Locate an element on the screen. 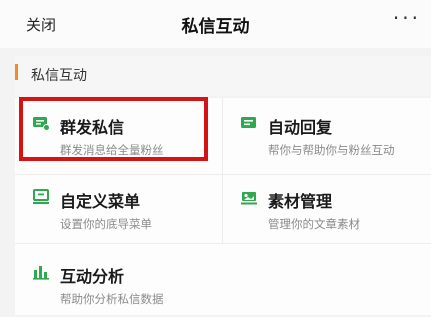 This screenshot has height=317, width=431. auto-reply-tile: 自动回复 帮你与帮助你与粉丝互动 is located at coordinates (323, 134).